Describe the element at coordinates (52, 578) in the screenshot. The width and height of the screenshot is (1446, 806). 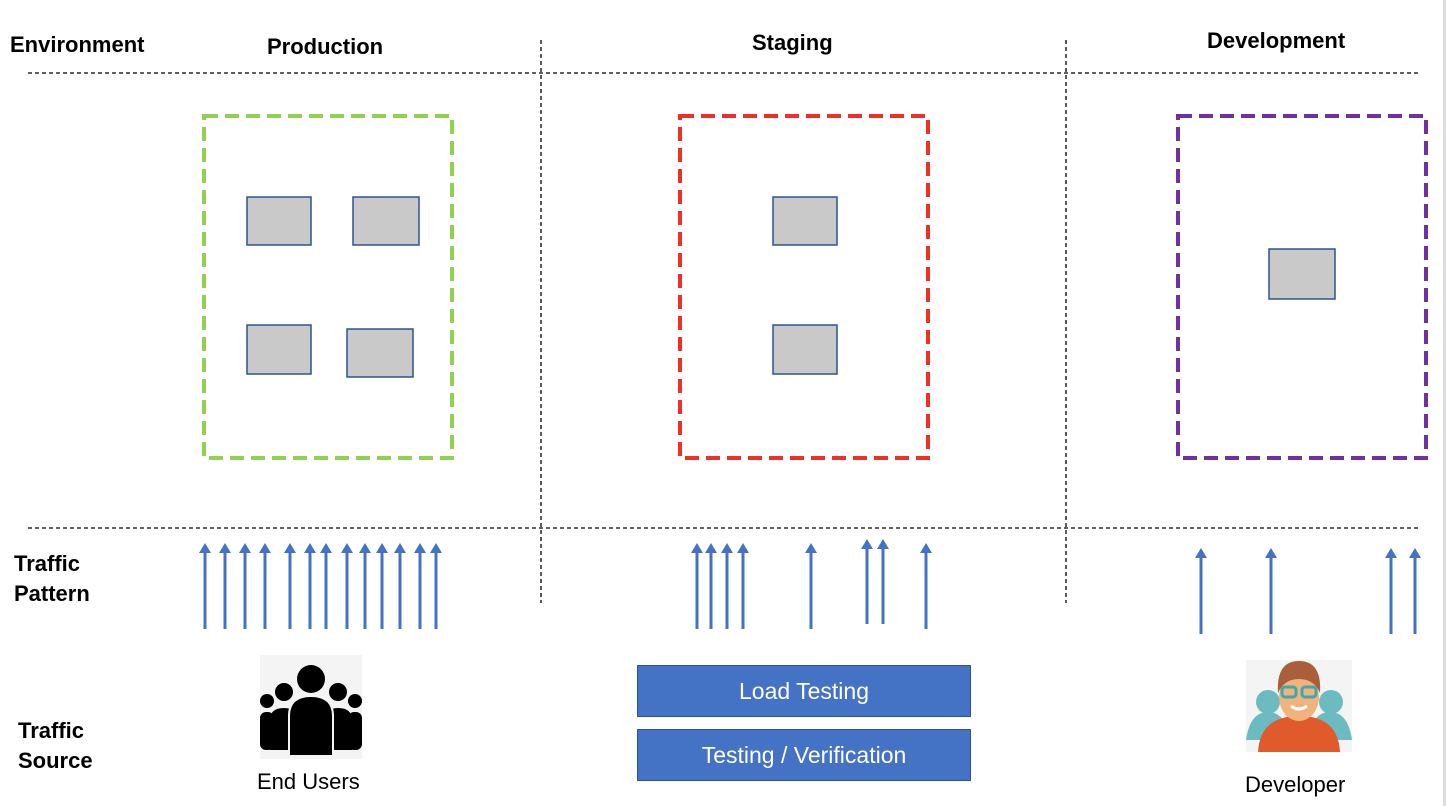
I see `traffic-pattern-row-label: Traffic Pattern` at that location.